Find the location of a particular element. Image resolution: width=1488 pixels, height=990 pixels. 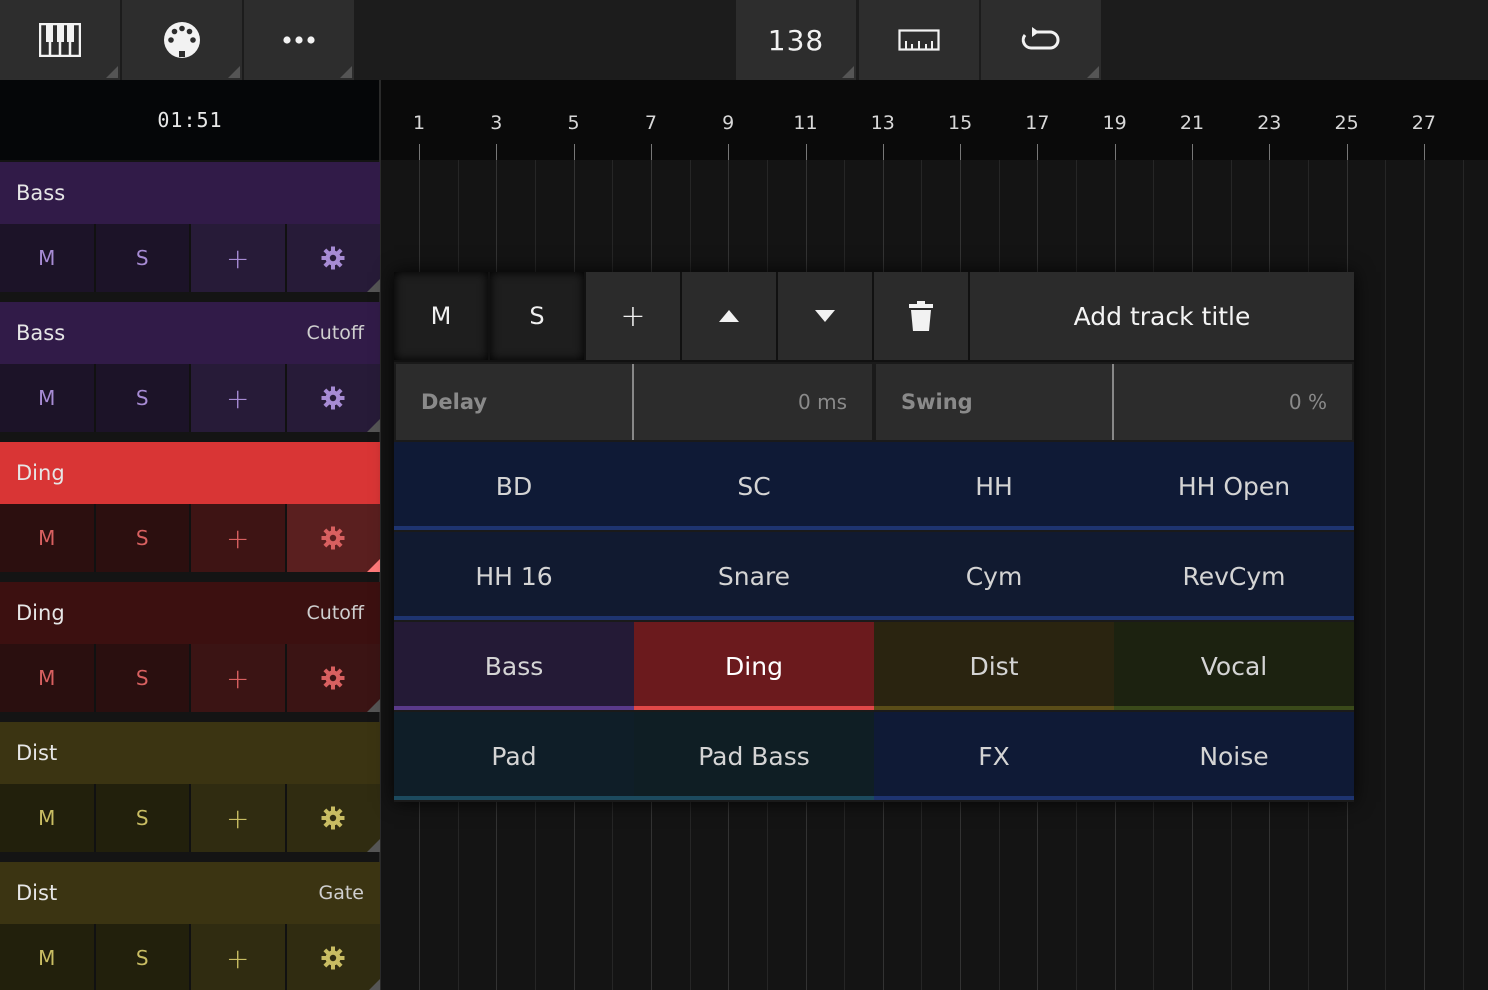

pad-fx: FX is located at coordinates (994, 756).